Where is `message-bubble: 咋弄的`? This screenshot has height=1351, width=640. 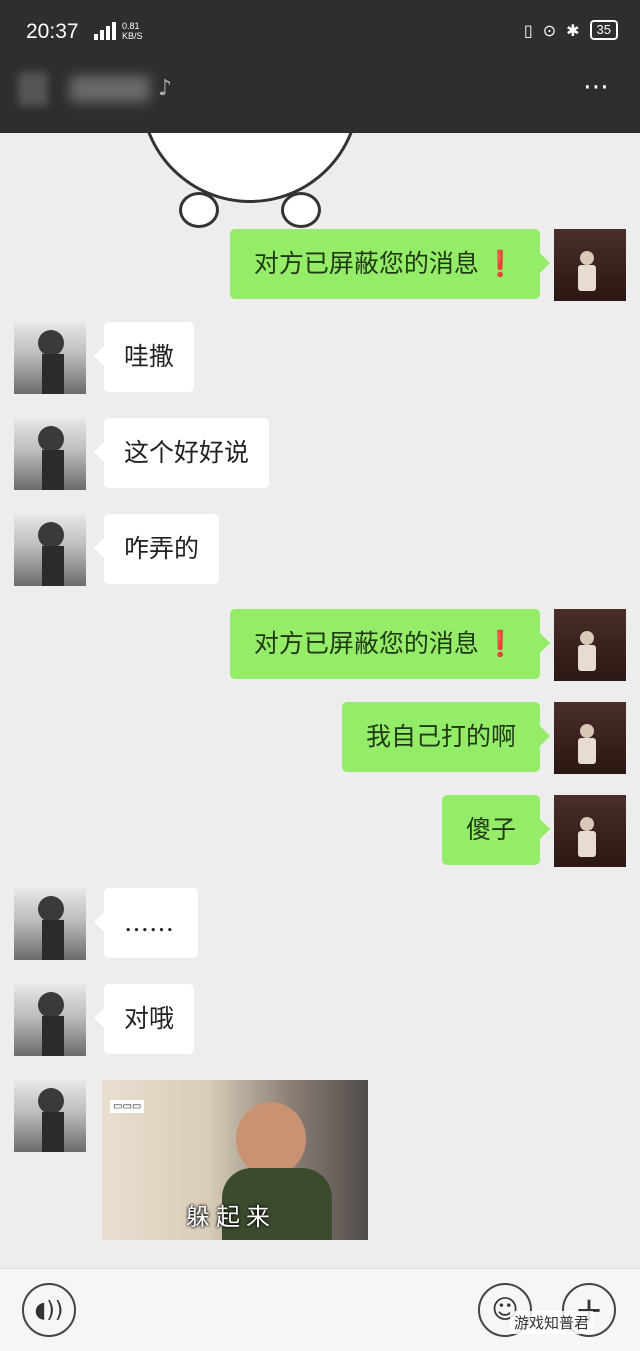 message-bubble: 咋弄的 is located at coordinates (156, 549).